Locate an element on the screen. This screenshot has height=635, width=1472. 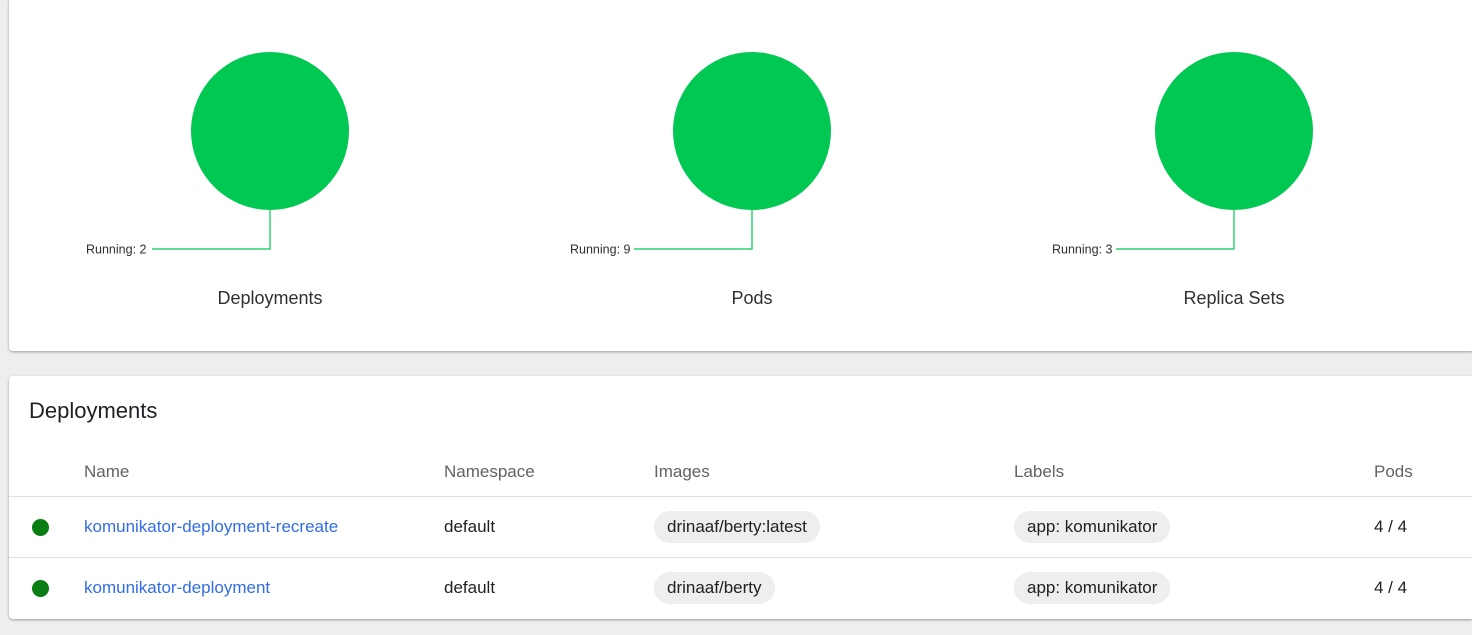
images-cell: drinaaf/berty:latest is located at coordinates (834, 527).